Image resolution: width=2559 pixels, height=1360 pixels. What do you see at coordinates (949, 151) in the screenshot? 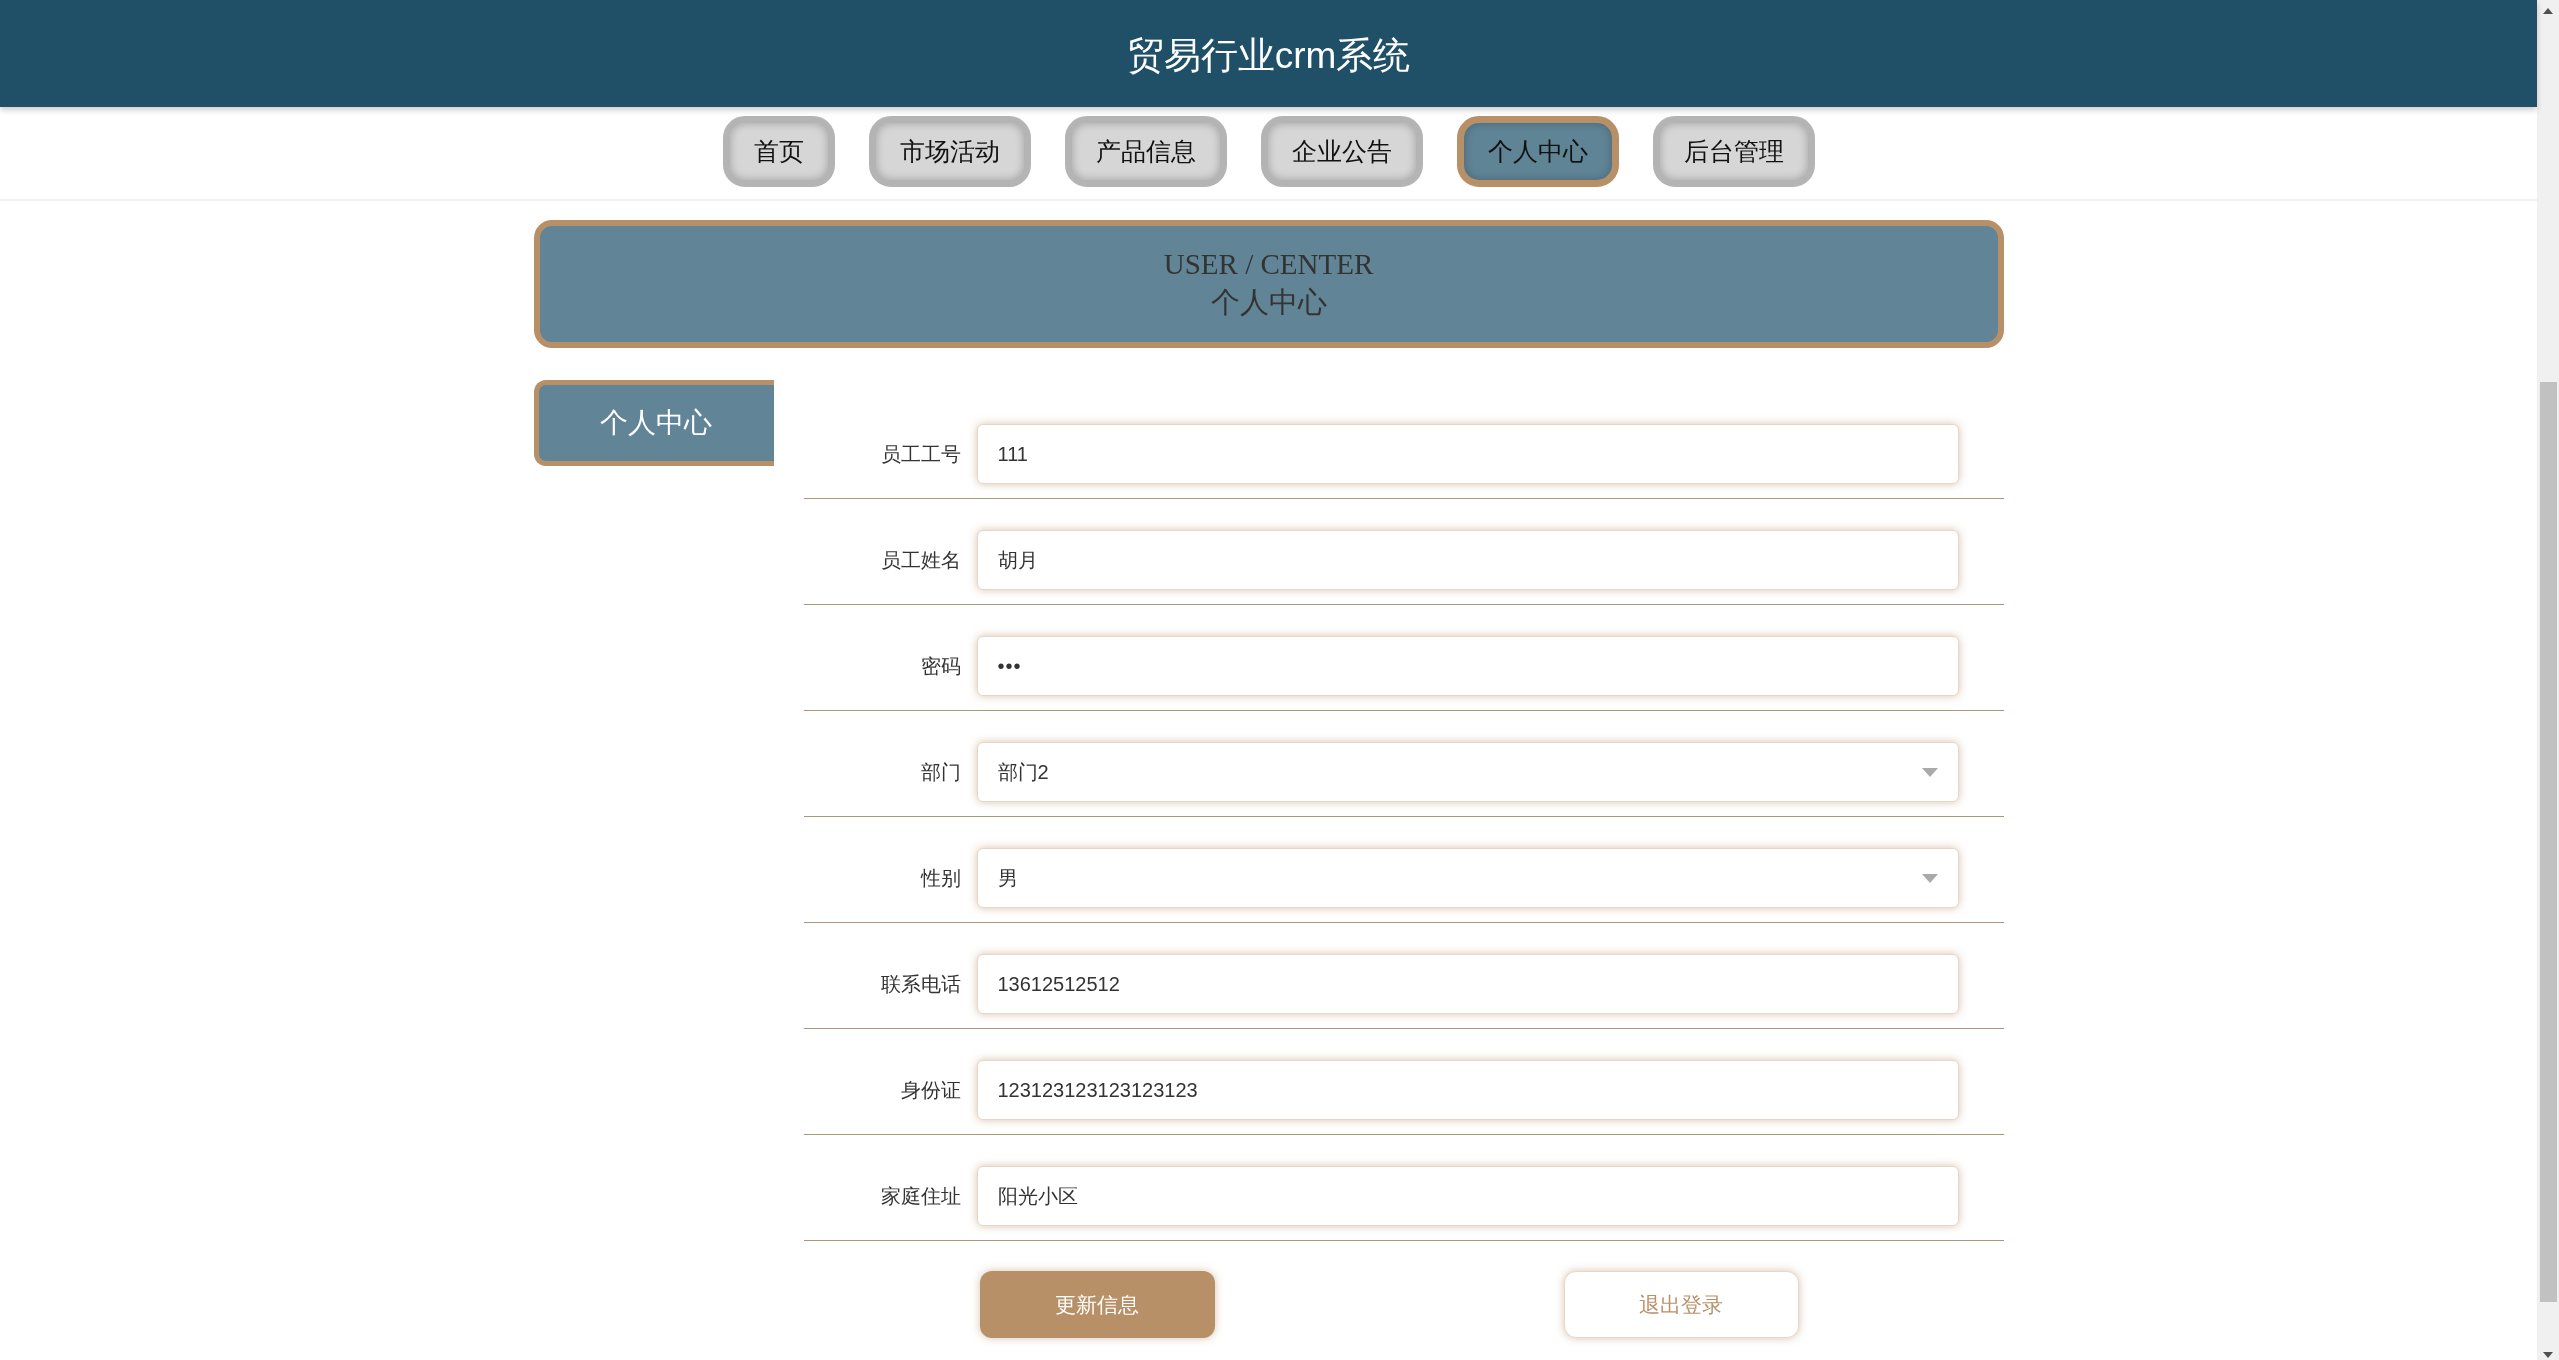
I see `nav-tab: 市场活动` at bounding box center [949, 151].